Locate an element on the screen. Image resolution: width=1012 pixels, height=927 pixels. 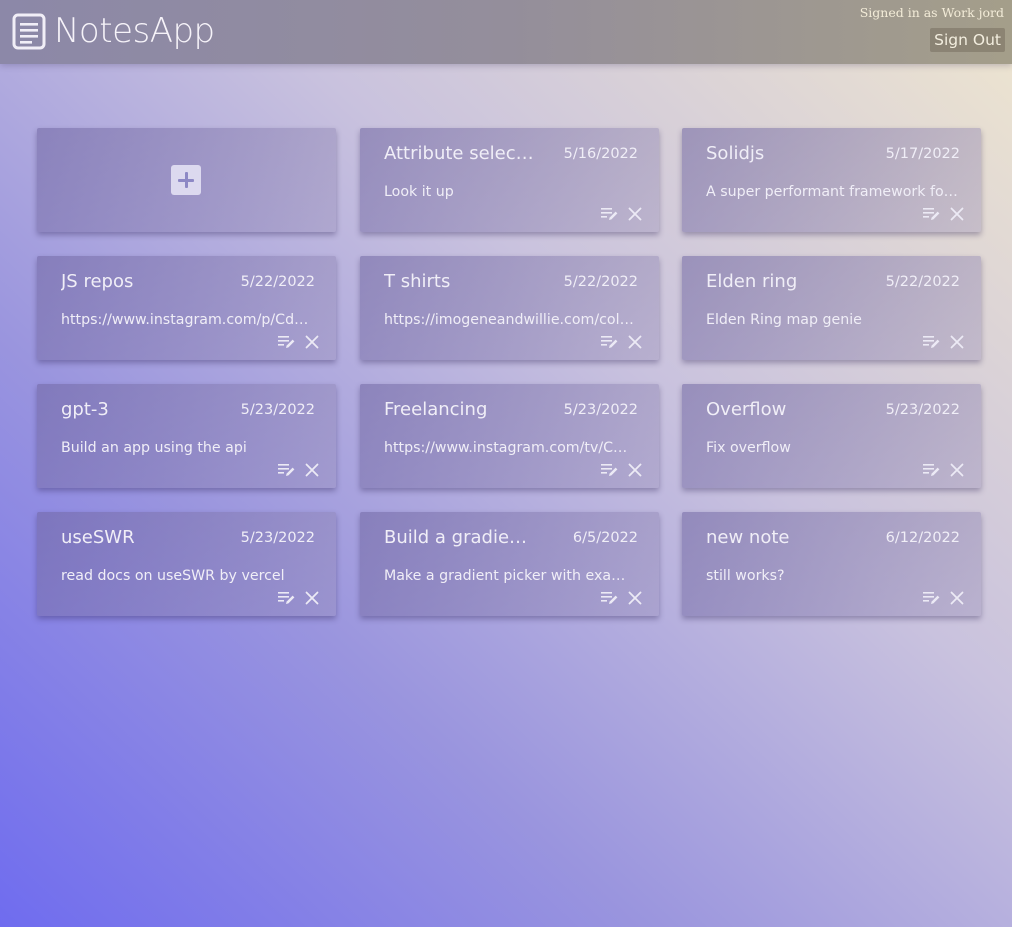
note-body: read docs on useSWR by vercel is located at coordinates (173, 576).